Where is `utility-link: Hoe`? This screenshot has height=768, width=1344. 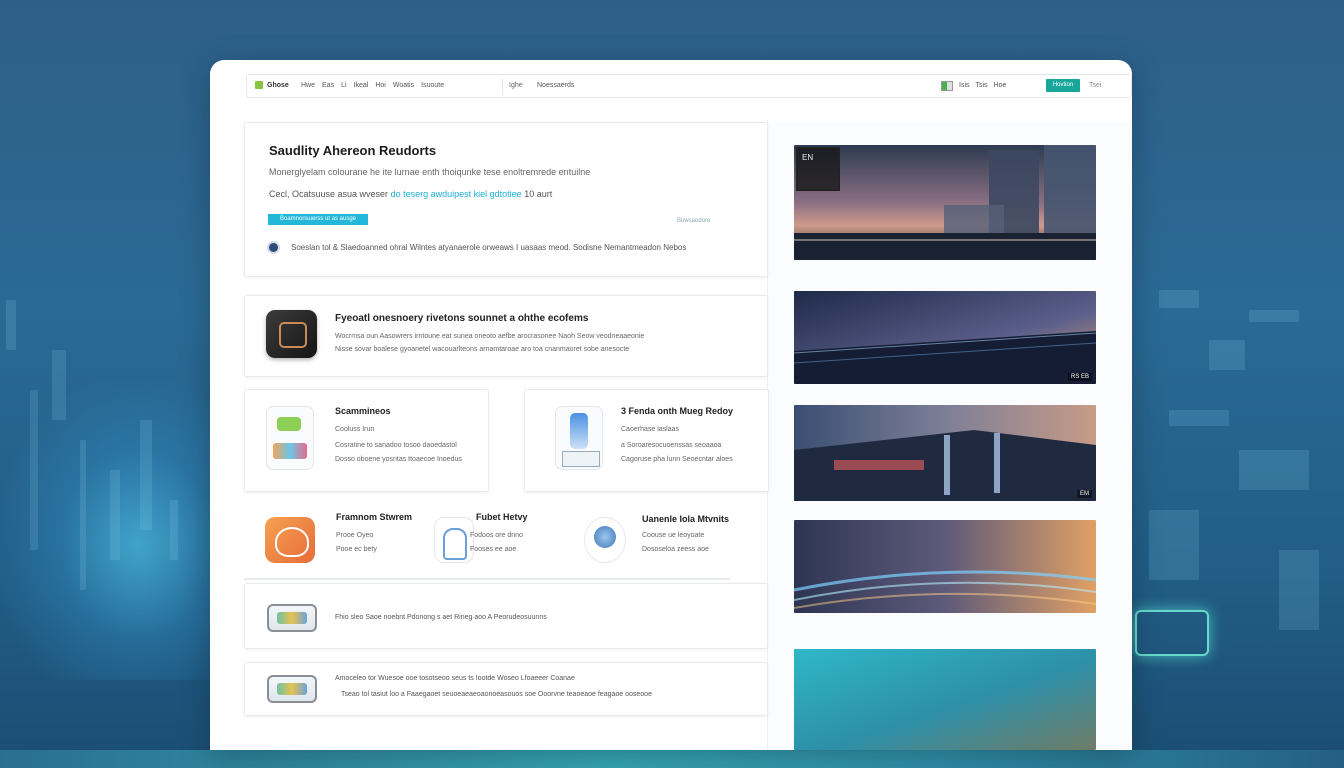
utility-link: Hoe is located at coordinates (1000, 85).